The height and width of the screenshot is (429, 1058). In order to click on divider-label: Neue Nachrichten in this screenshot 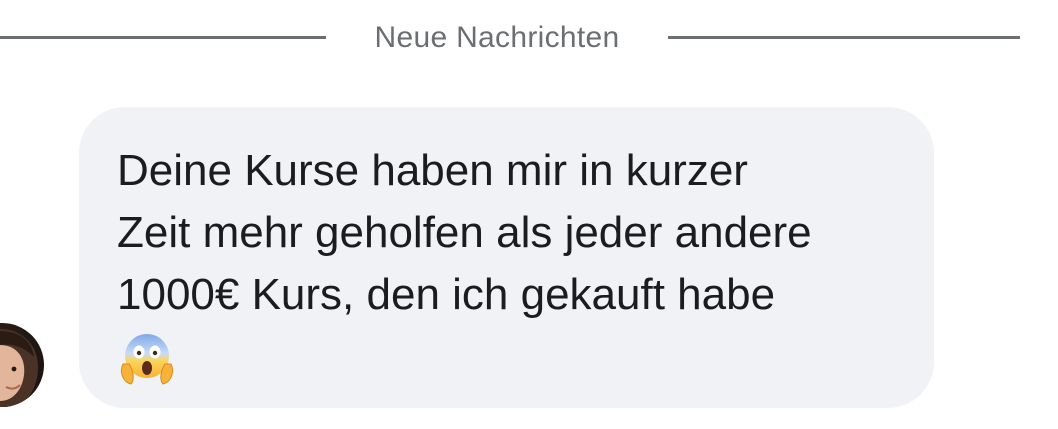, I will do `click(497, 37)`.